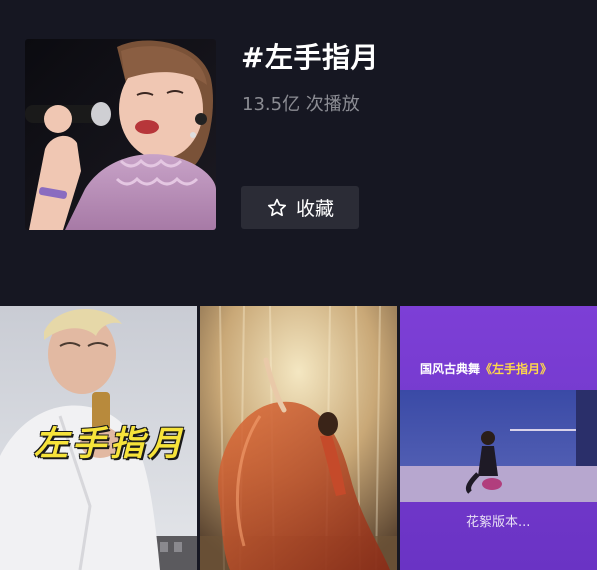  I want to click on star-outline-icon, so click(277, 208).